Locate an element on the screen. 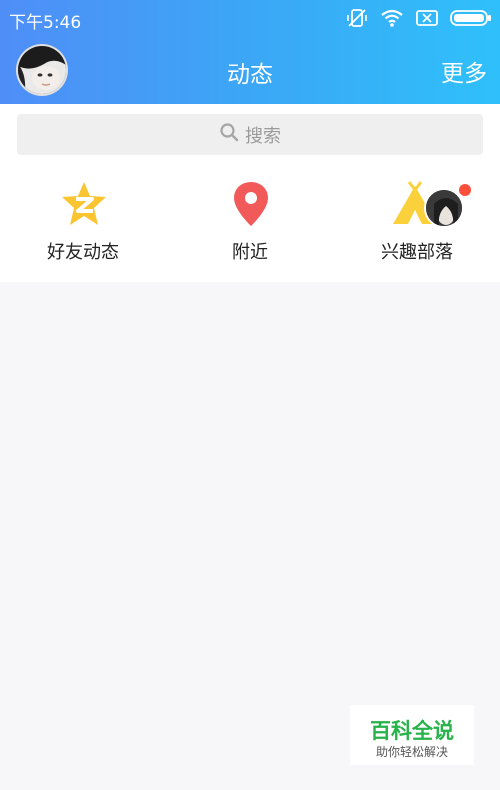 This screenshot has width=500, height=790. watermark-title: 百科全说 is located at coordinates (412, 731).